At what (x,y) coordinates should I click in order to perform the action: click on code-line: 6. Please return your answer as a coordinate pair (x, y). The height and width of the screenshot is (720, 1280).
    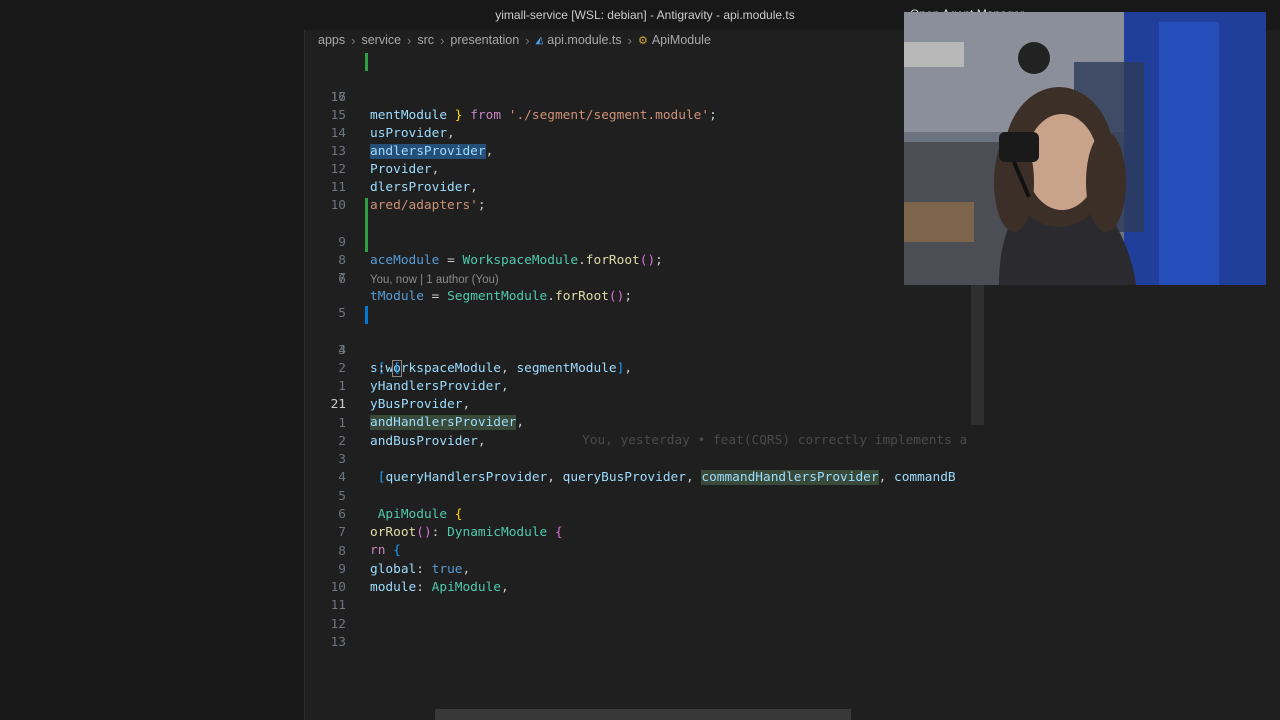
    Looking at the image, I should click on (645, 270).